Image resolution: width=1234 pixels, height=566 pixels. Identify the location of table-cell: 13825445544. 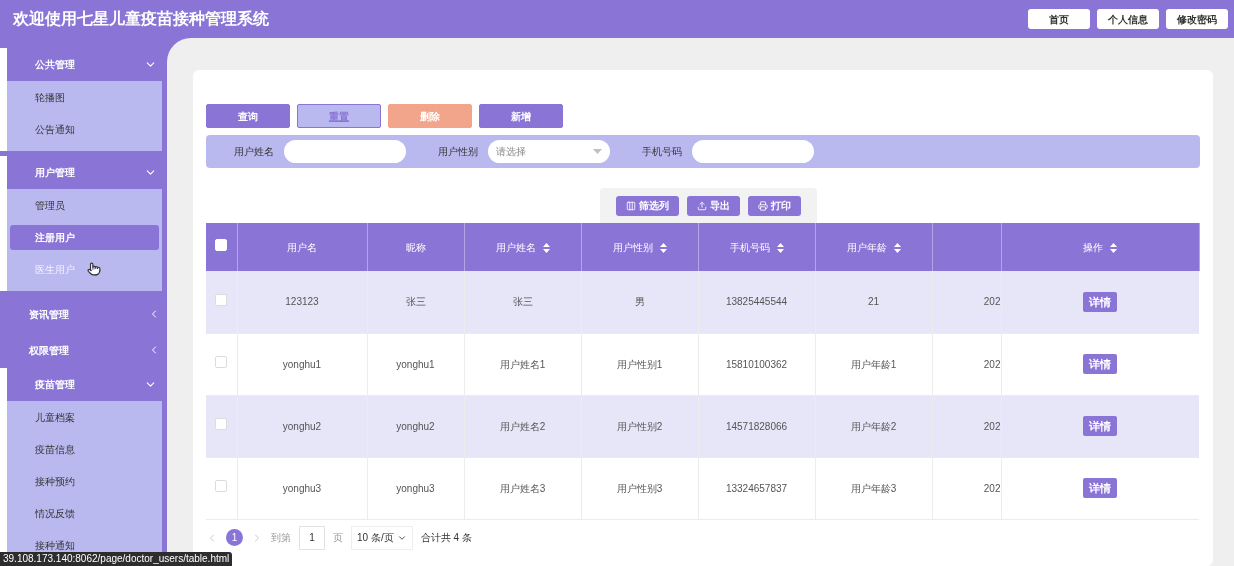
(756, 302).